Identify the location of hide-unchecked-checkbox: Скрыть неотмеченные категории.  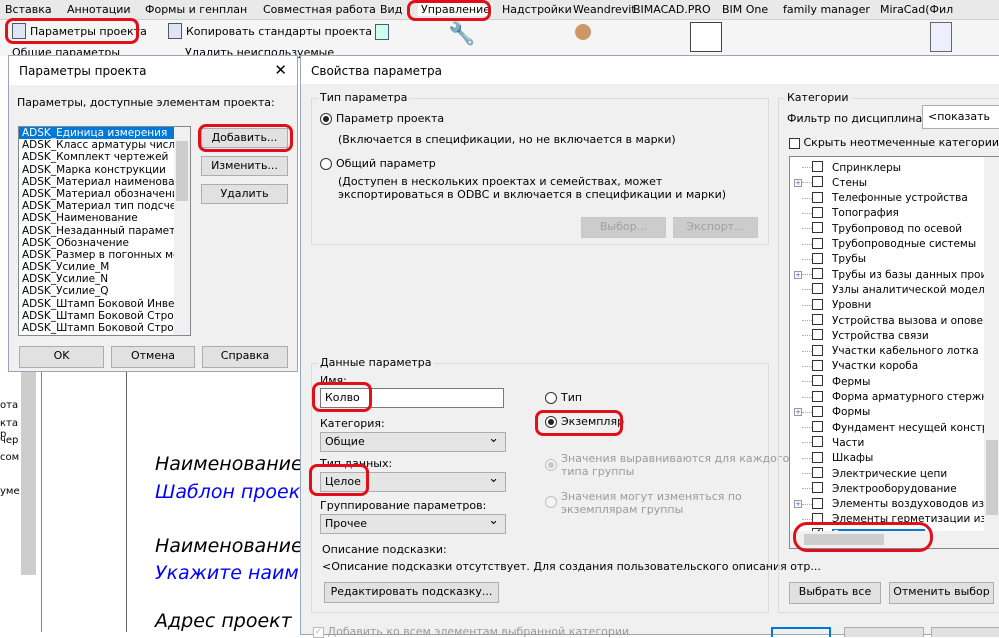
(894, 142).